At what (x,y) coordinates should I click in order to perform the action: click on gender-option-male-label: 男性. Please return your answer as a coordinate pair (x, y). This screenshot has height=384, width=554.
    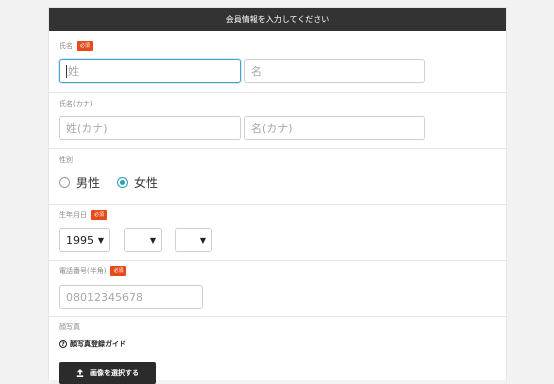
    Looking at the image, I should click on (88, 183).